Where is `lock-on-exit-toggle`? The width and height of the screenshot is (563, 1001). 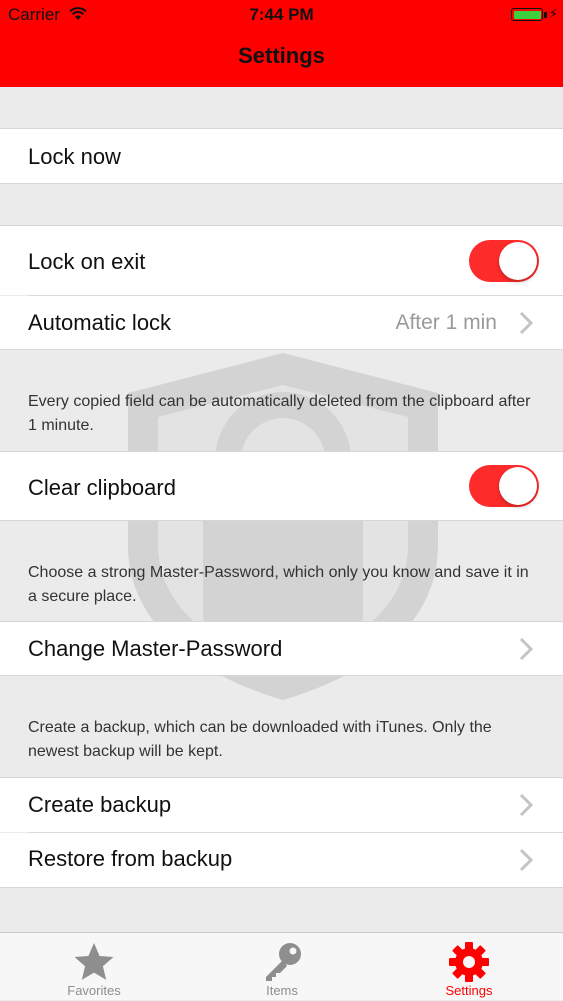
lock-on-exit-toggle is located at coordinates (504, 261).